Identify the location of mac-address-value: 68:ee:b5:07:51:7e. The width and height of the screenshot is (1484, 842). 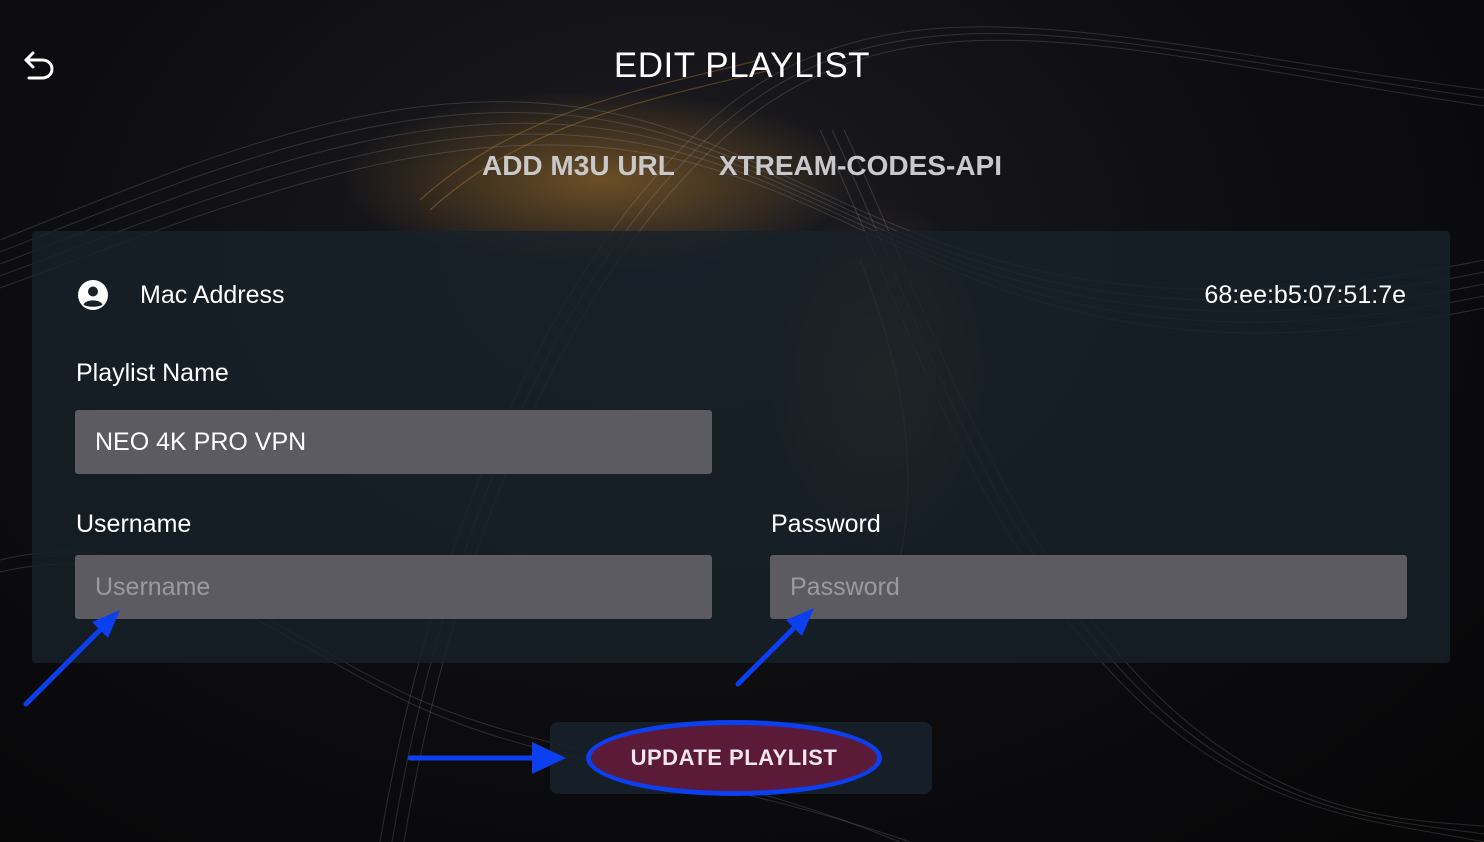
(1305, 294).